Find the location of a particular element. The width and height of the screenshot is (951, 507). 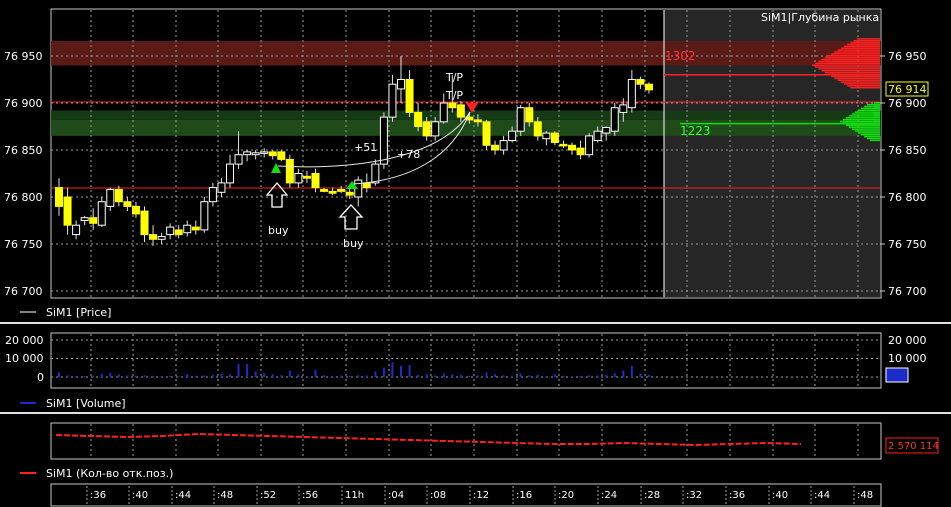

bid-volume-label: 1223 is located at coordinates (695, 131).